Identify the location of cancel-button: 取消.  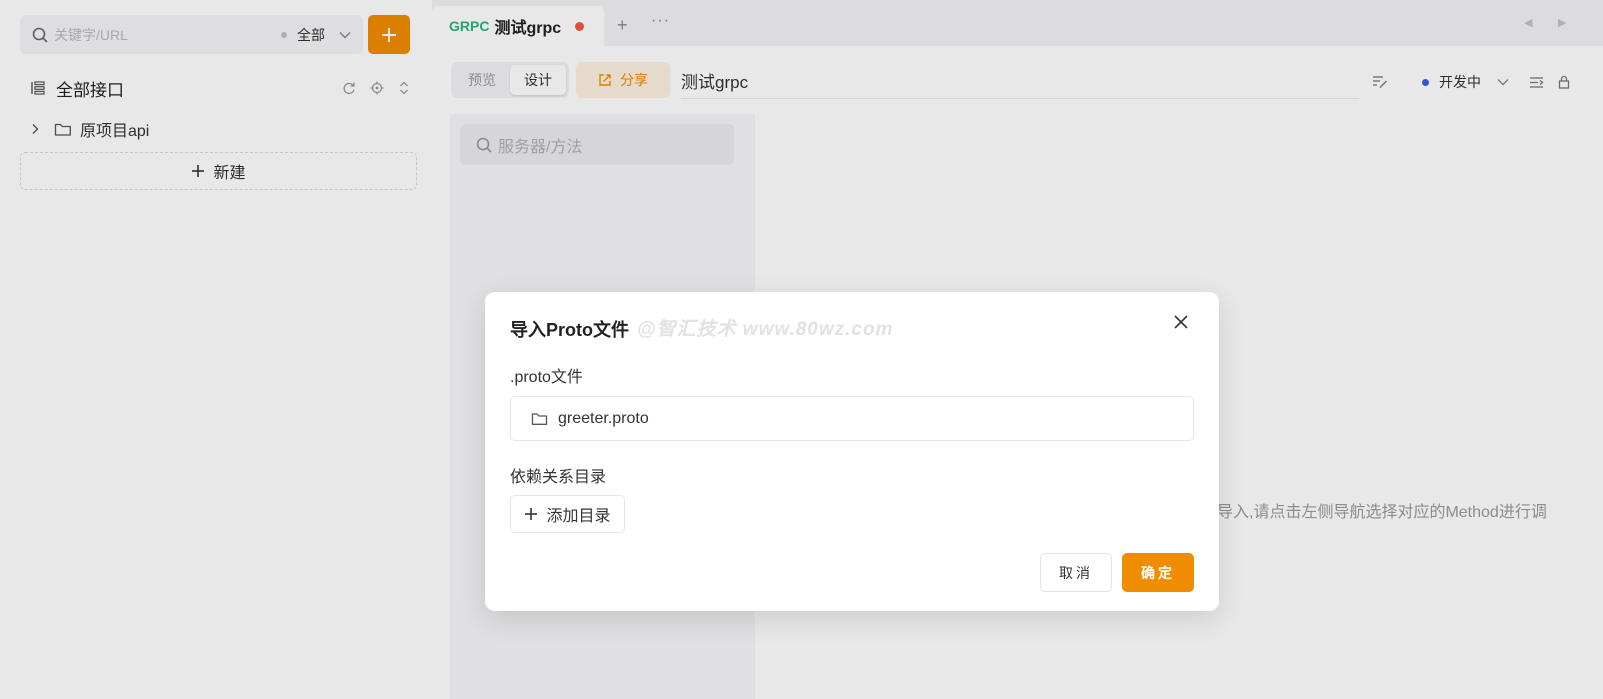
(1076, 572).